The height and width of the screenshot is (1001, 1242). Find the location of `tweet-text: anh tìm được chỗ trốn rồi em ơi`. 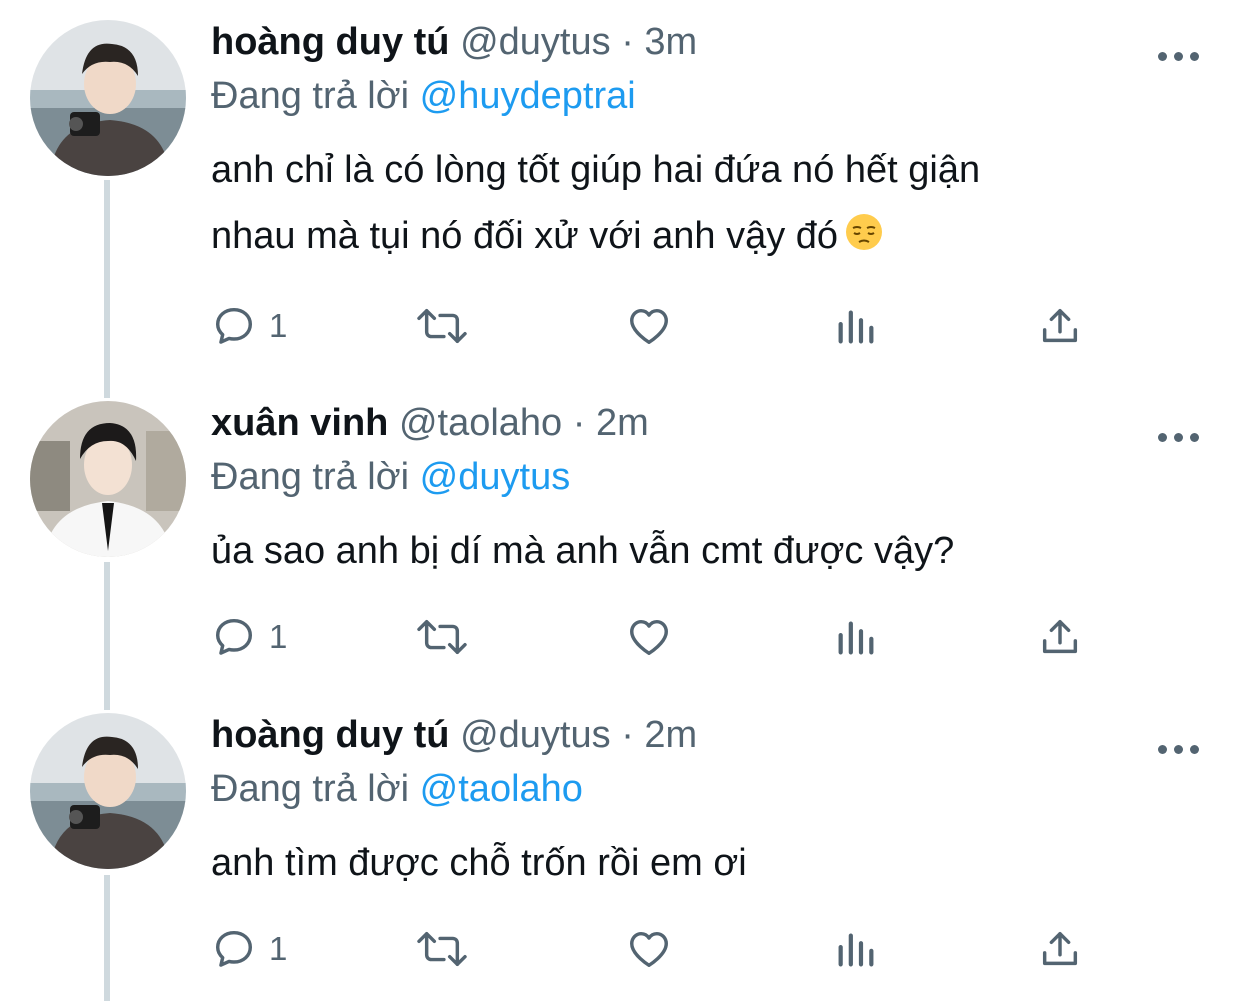

tweet-text: anh tìm được chỗ trốn rồi em ơi is located at coordinates (691, 863).